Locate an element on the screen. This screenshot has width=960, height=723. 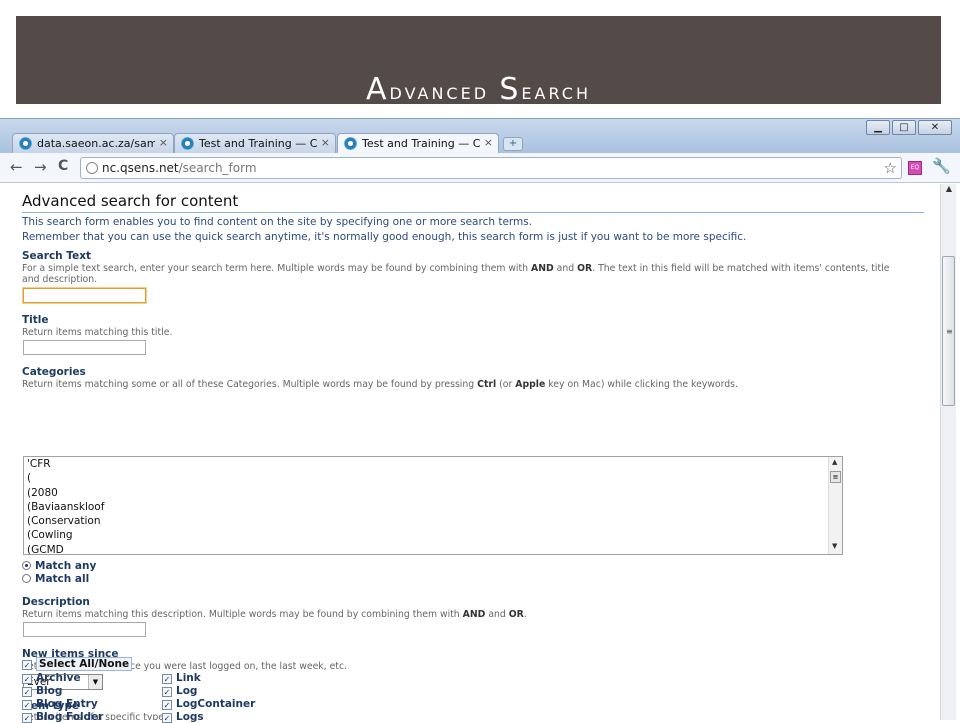
item-type-checkbox: ✓ Blog is located at coordinates (42, 691).